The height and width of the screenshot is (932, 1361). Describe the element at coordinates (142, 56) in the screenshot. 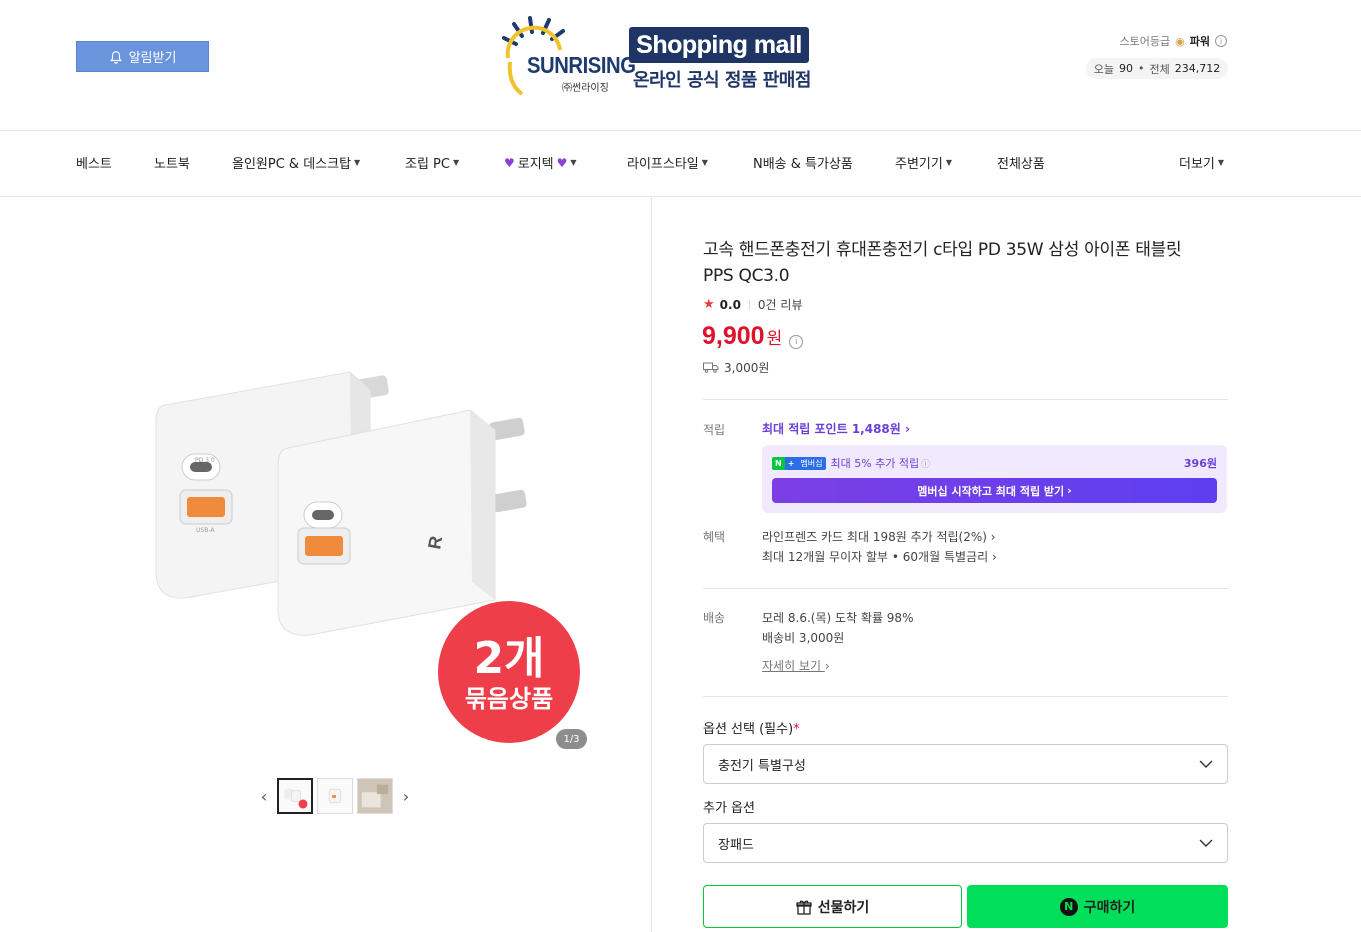

I see `notification-subscribe-button: 알림받기` at that location.